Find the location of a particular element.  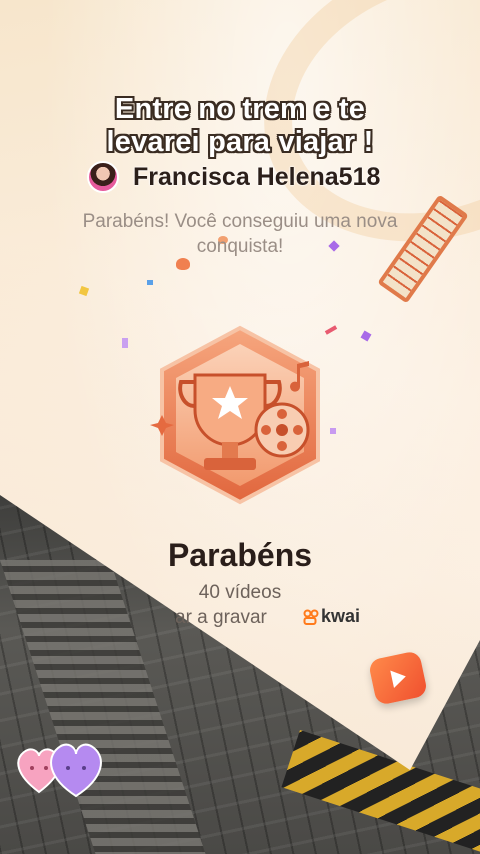

kwai-logo: kwai is located at coordinates (331, 616).